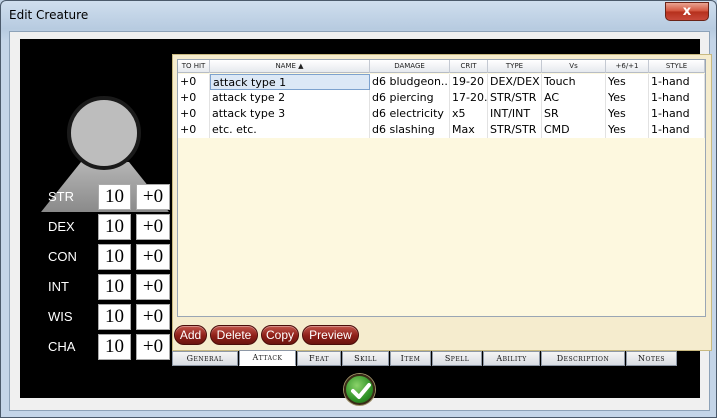  Describe the element at coordinates (234, 335) in the screenshot. I see `delete-button: Delete` at that location.